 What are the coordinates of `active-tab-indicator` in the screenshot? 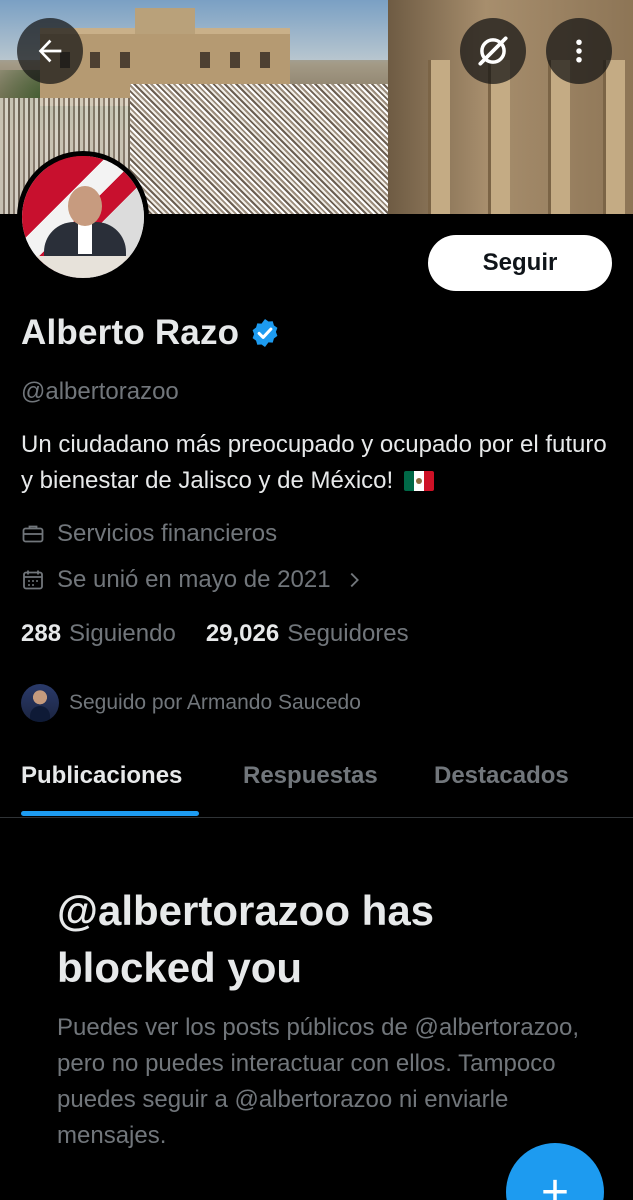 It's located at (110, 813).